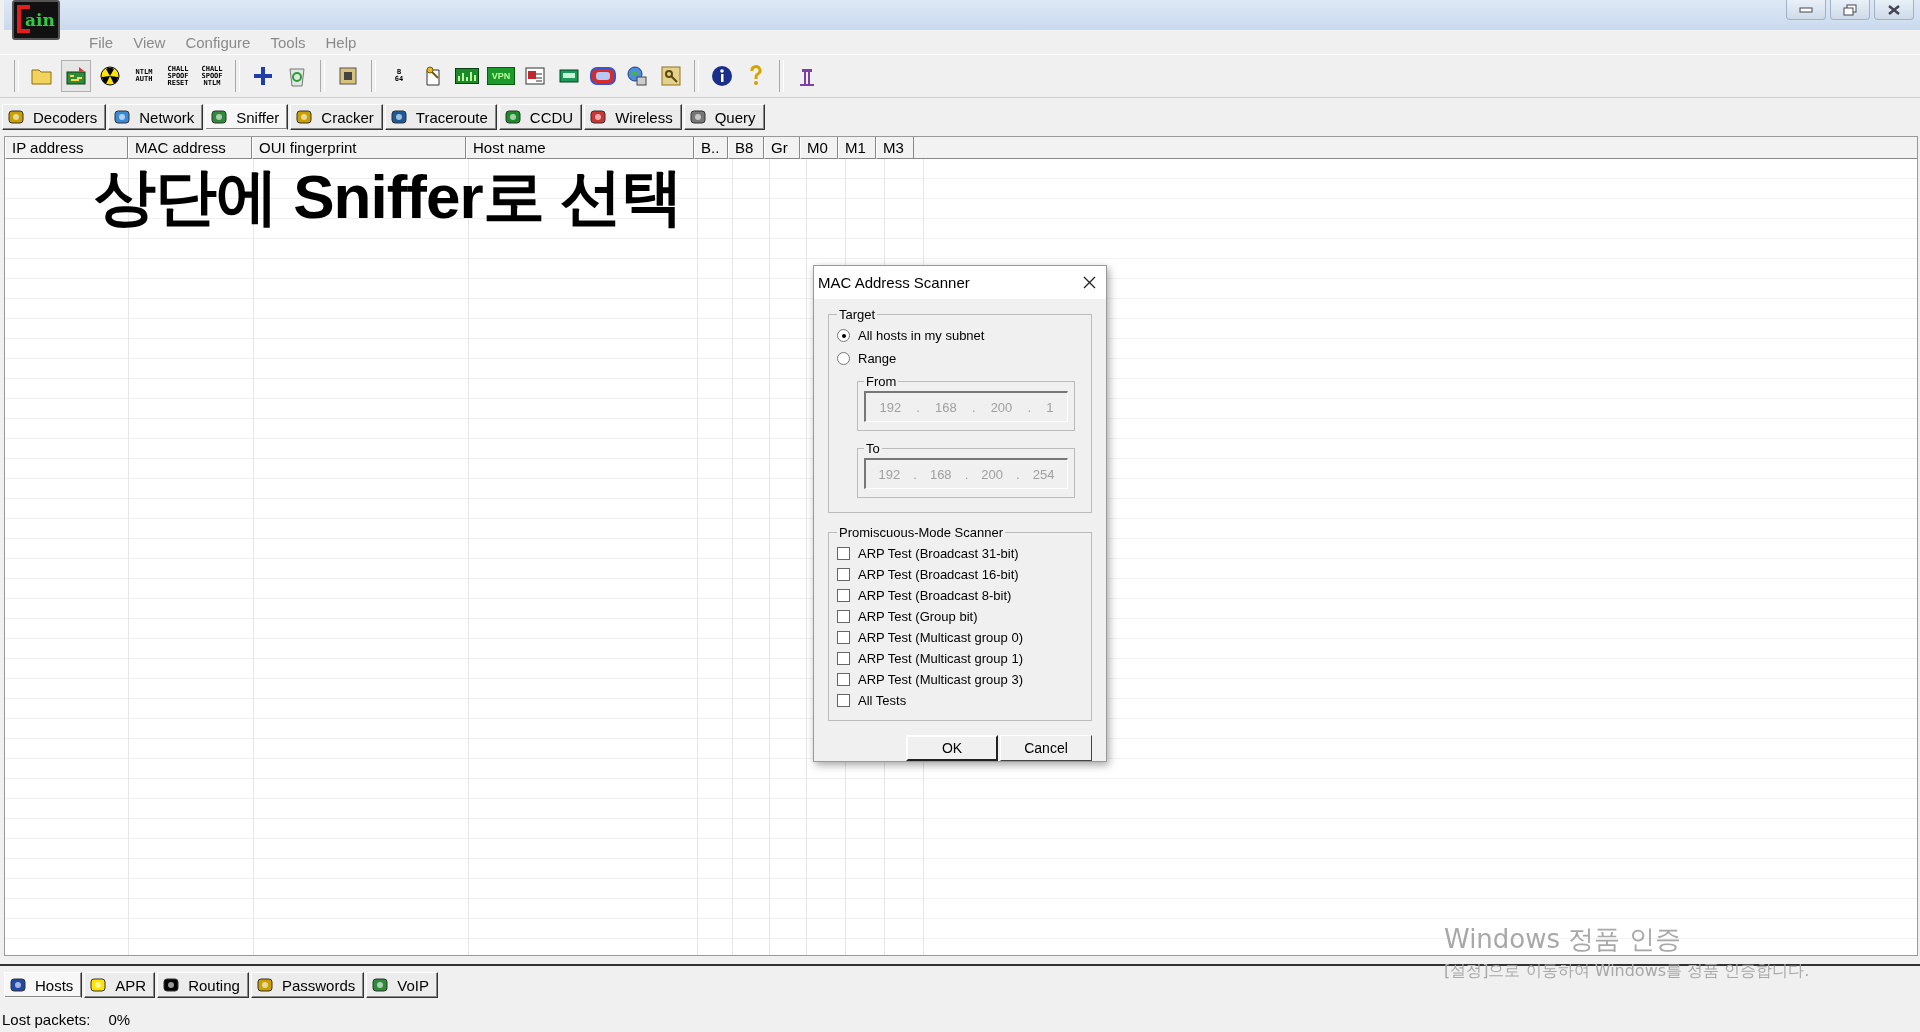 The height and width of the screenshot is (1032, 1920). What do you see at coordinates (637, 76) in the screenshot?
I see `globe-computer-icon` at bounding box center [637, 76].